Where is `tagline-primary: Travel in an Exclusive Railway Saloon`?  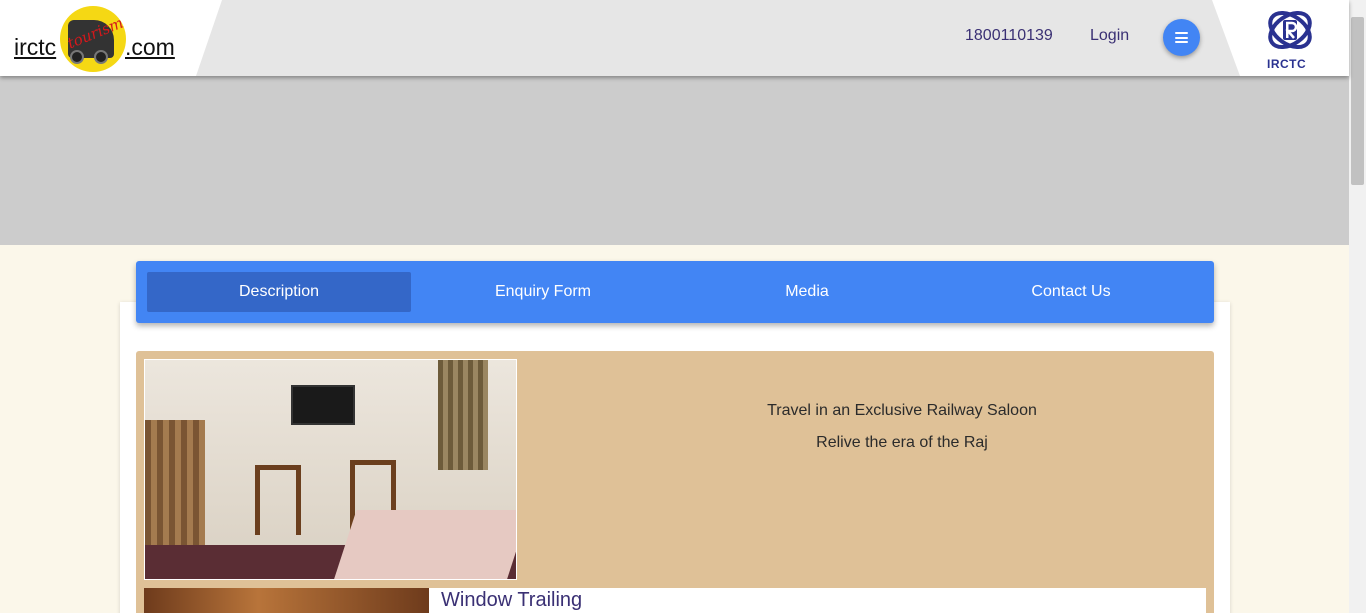
tagline-primary: Travel in an Exclusive Railway Saloon is located at coordinates (902, 410).